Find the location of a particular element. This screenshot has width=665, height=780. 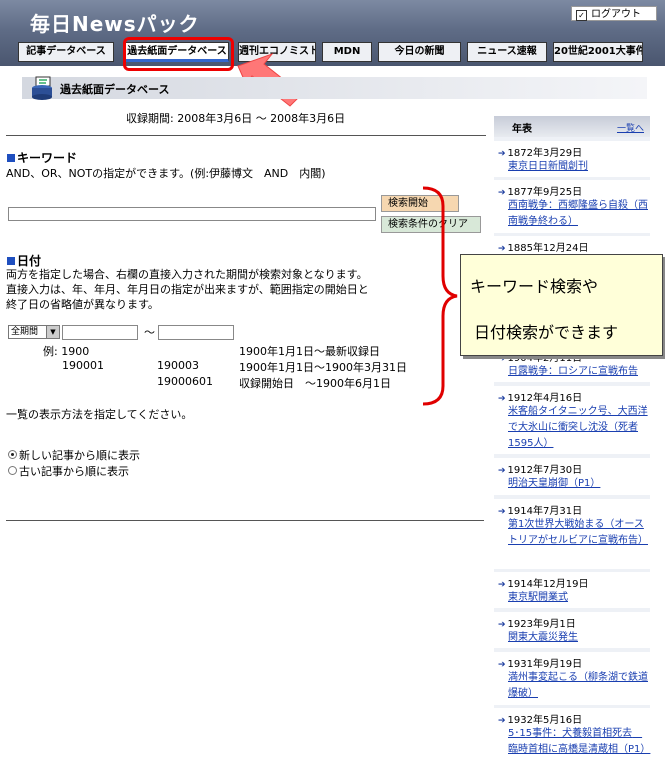

database-icon is located at coordinates (42, 88).